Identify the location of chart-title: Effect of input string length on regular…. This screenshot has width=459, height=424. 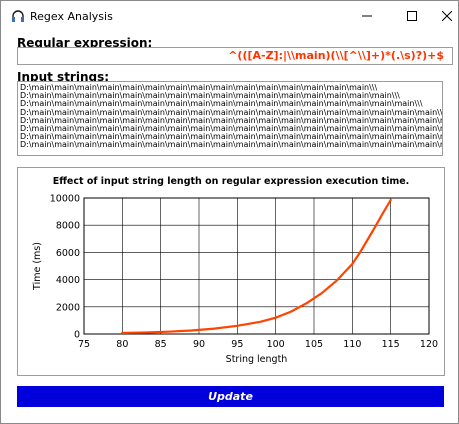
(231, 181).